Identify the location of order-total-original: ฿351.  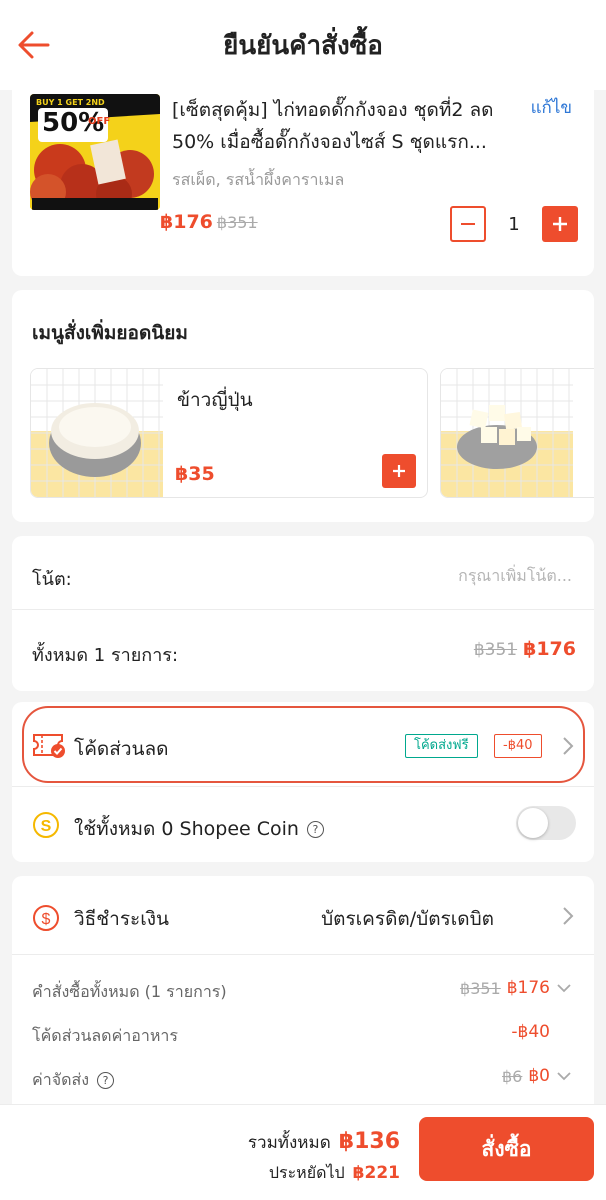
(480, 988).